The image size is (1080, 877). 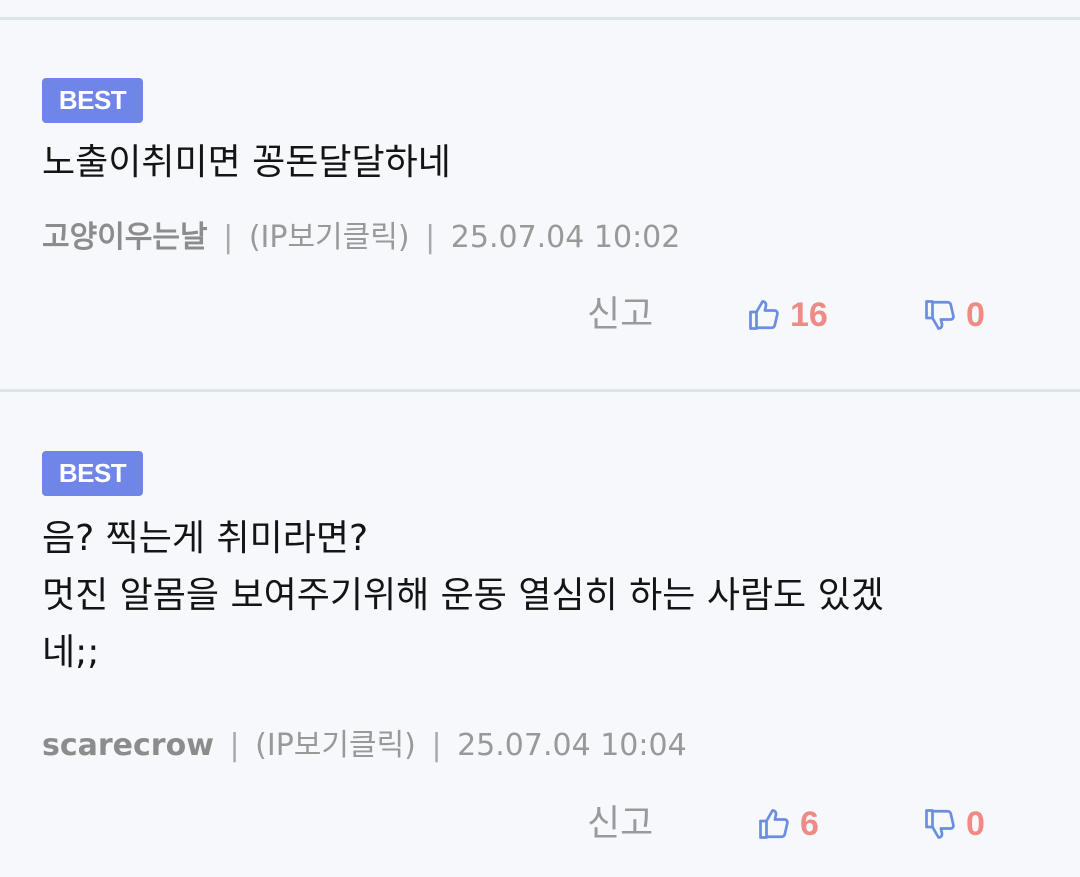 I want to click on like-count: 6, so click(x=809, y=824).